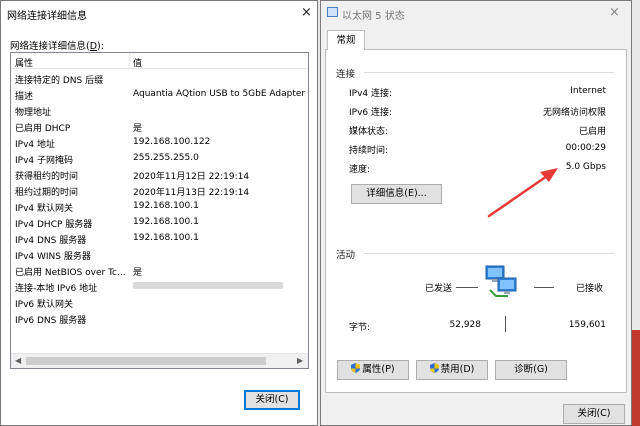  I want to click on table-row: 租约过期的时间 2020年11月13日 22:19:14, so click(159, 190).